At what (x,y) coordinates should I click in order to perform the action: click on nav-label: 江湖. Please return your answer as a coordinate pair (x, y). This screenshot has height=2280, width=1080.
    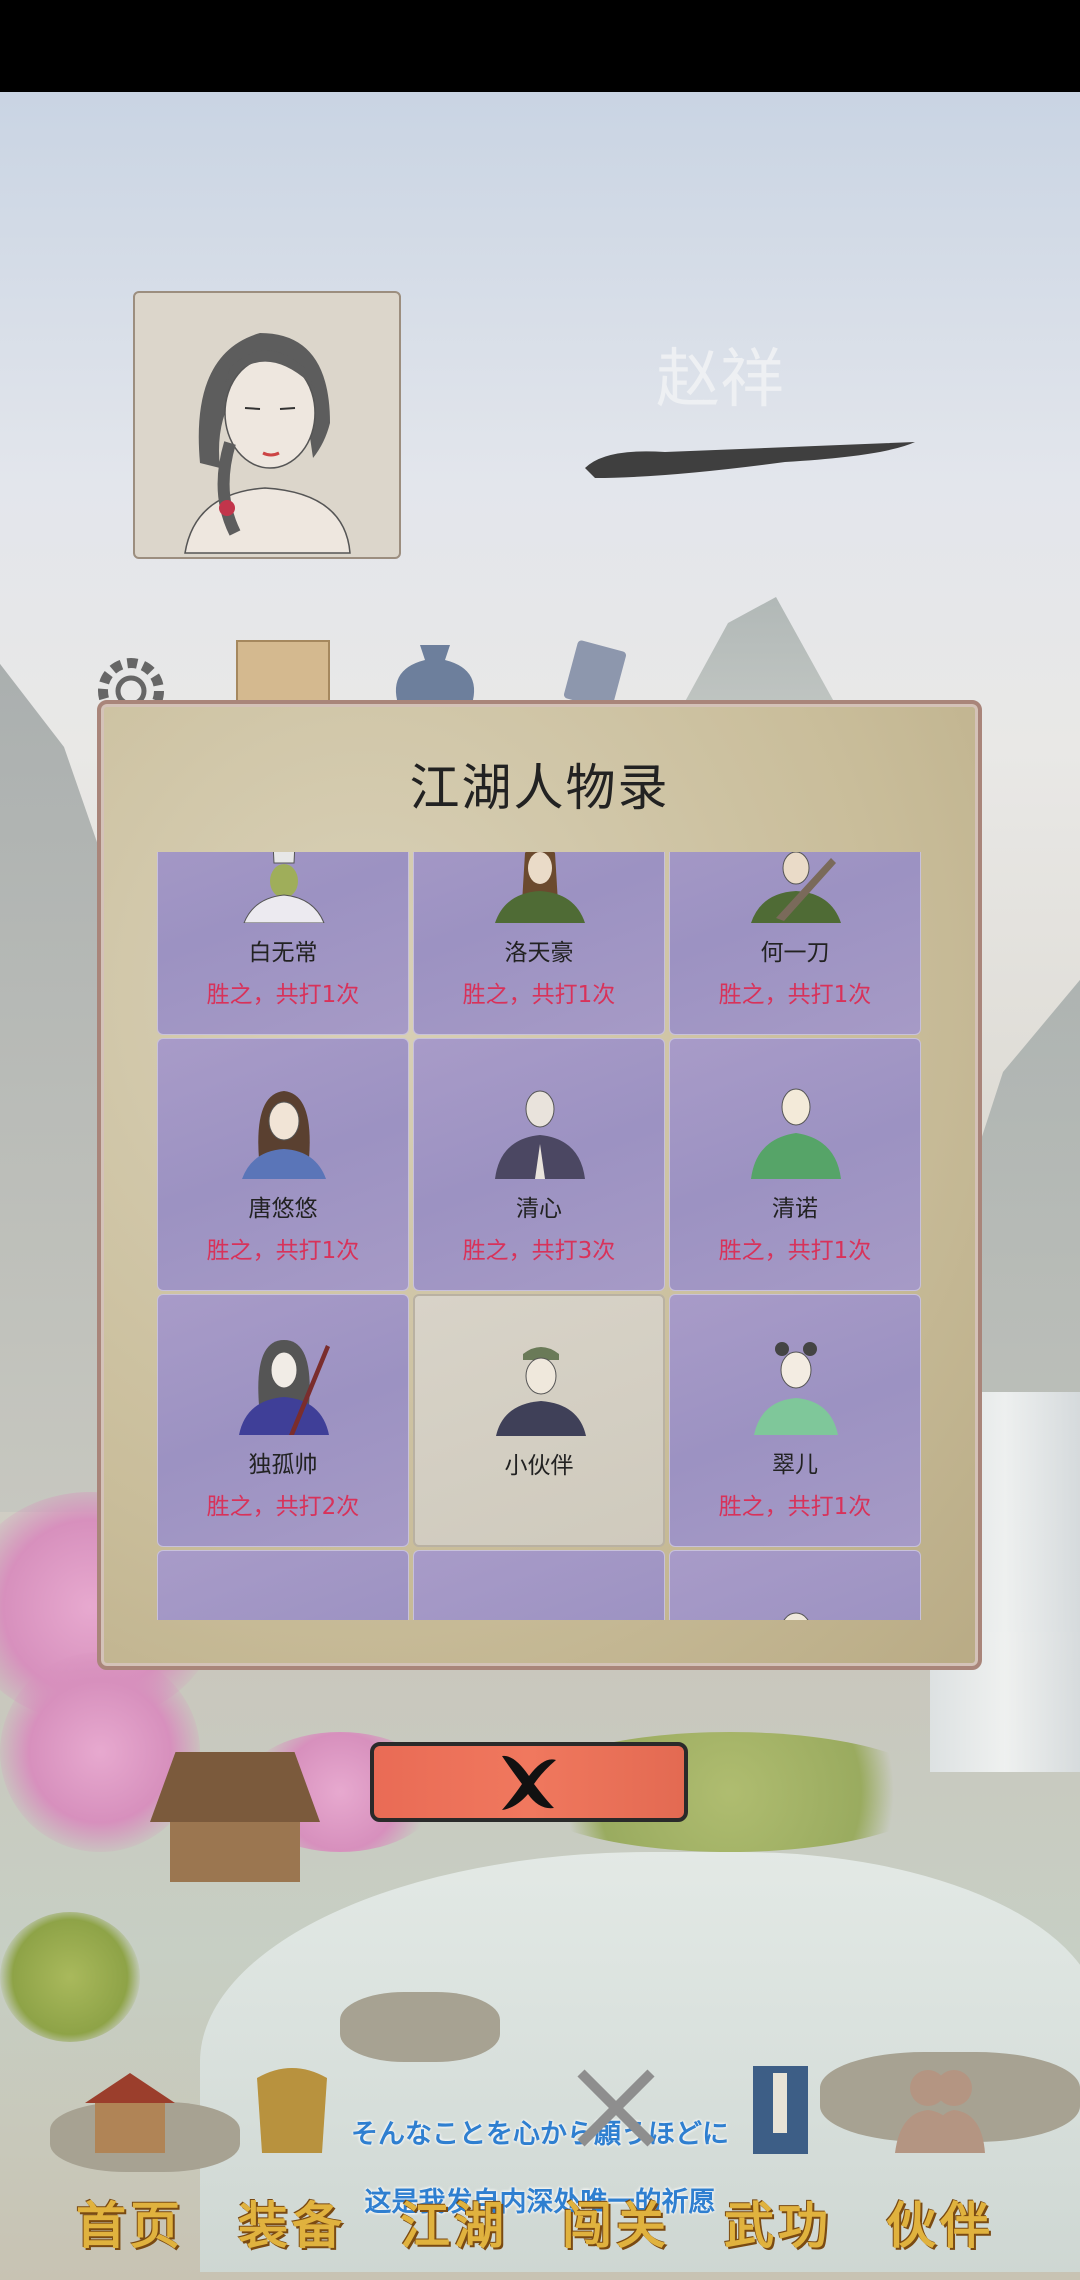
    Looking at the image, I should click on (454, 2225).